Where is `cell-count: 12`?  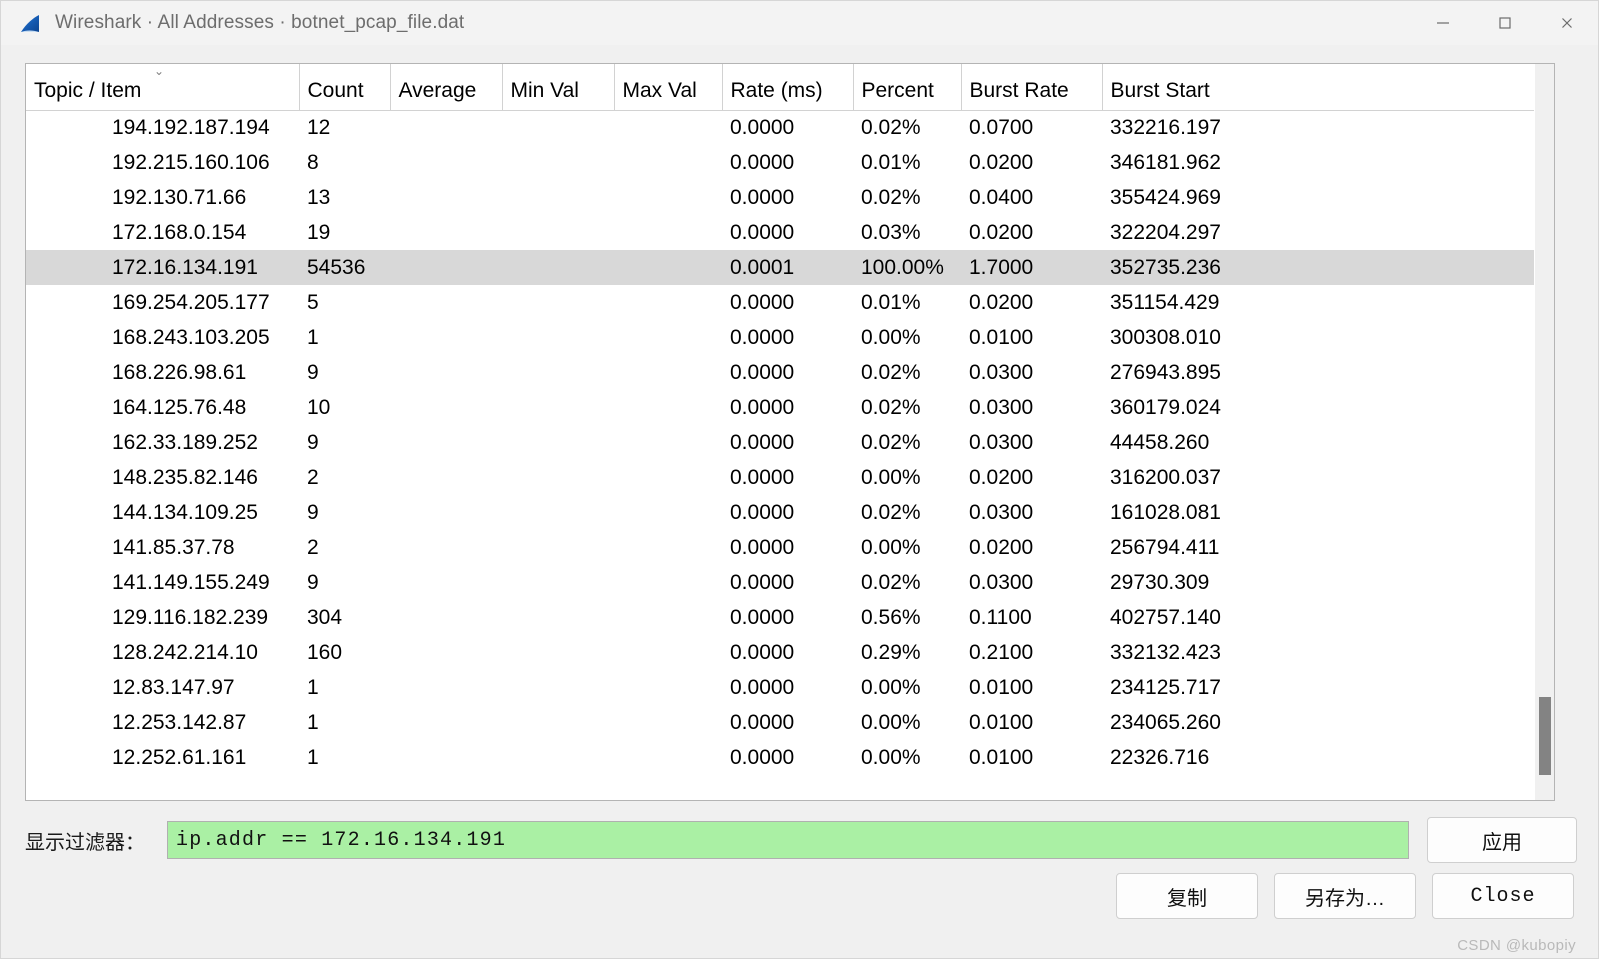 cell-count: 12 is located at coordinates (319, 127).